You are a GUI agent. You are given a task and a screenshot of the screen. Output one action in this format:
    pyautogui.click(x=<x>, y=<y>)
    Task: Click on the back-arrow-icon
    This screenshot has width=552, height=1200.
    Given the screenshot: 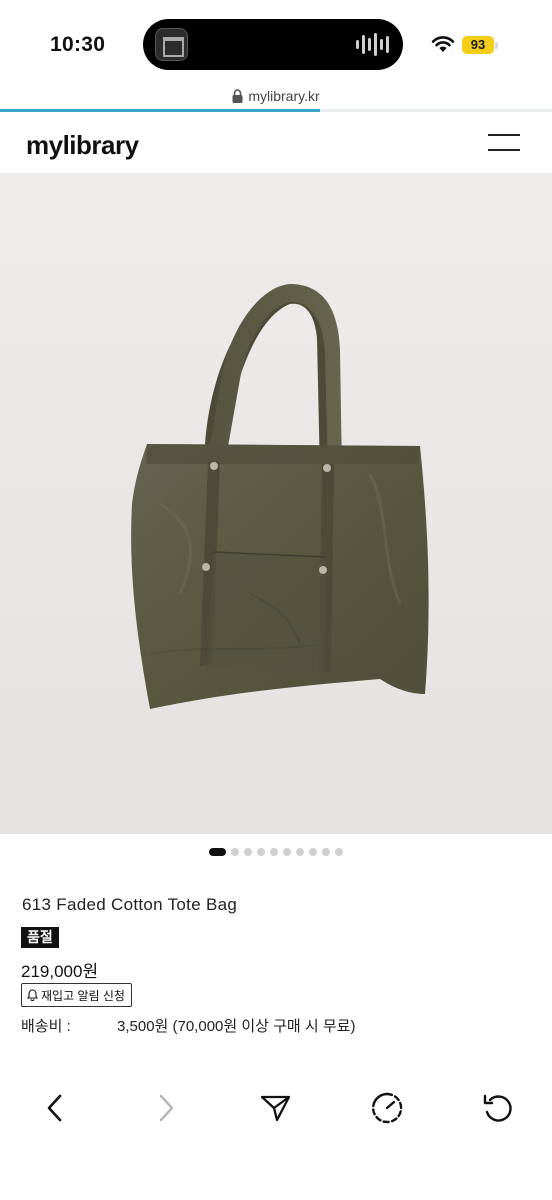 What is the action you would take?
    pyautogui.click(x=55, y=1108)
    